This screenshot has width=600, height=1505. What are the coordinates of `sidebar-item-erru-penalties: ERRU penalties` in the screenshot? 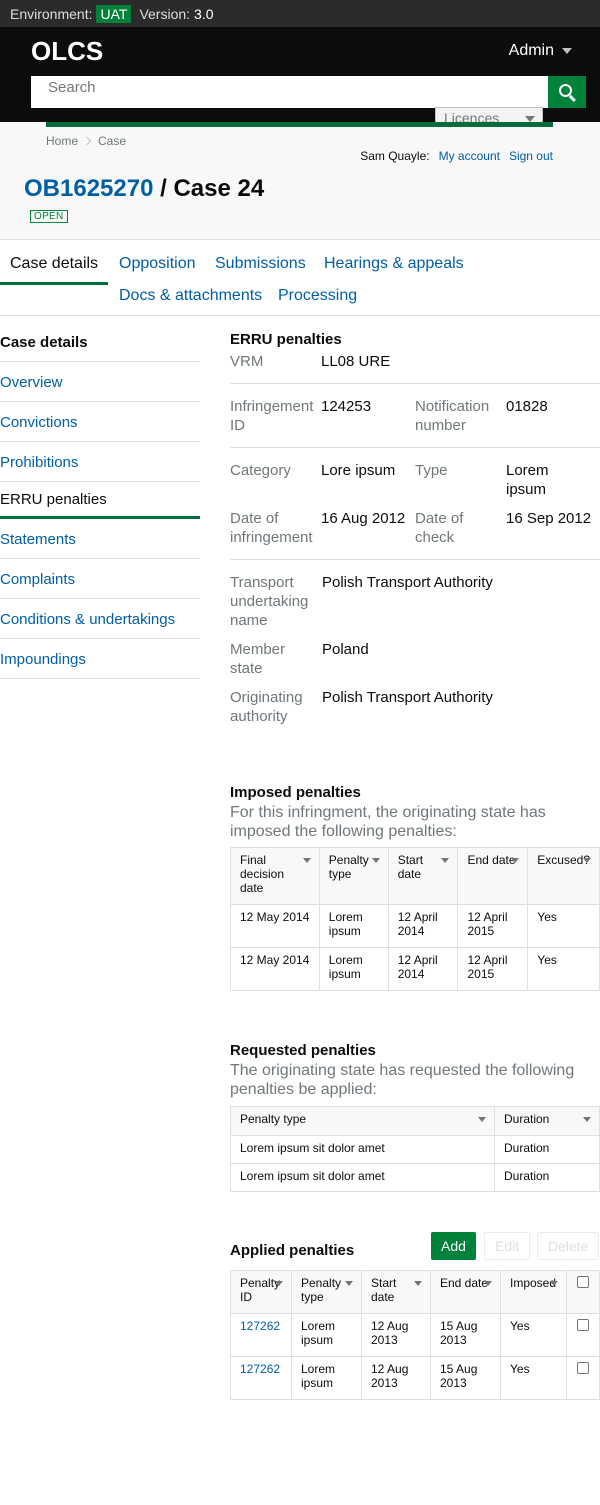 It's located at (100, 500).